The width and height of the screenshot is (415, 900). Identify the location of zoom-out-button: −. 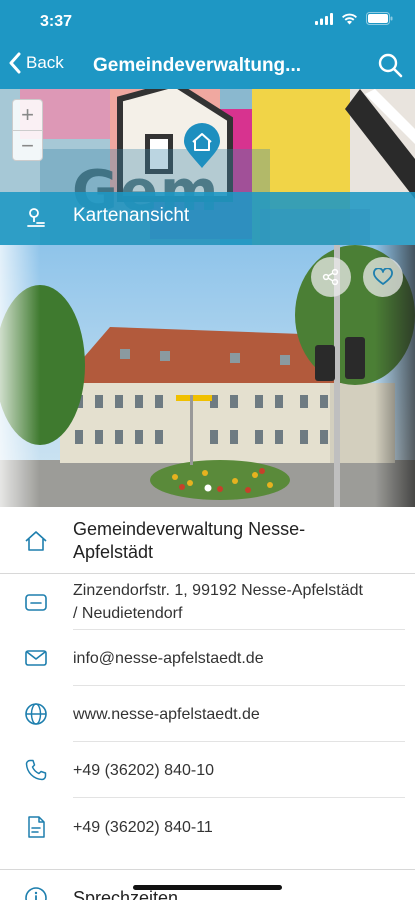
(27, 146).